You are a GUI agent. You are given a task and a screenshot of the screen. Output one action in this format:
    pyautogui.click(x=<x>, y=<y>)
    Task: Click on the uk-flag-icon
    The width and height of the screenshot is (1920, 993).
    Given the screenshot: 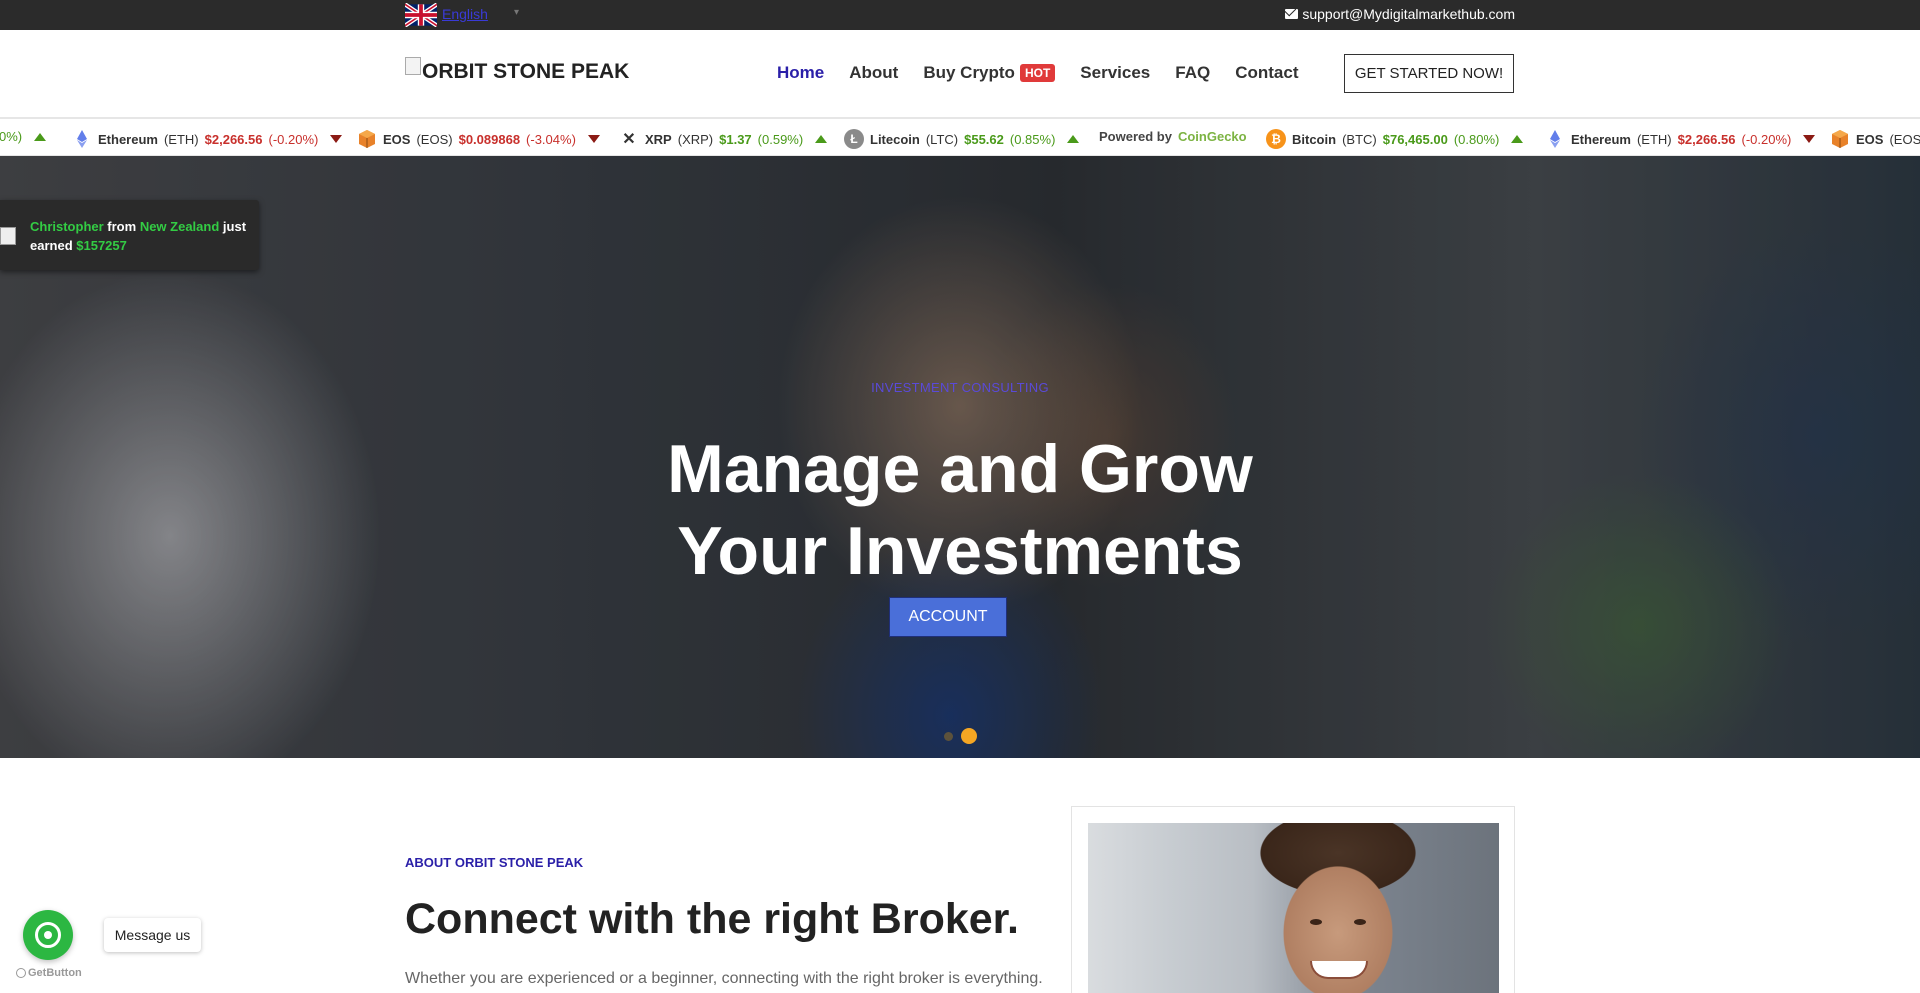 What is the action you would take?
    pyautogui.click(x=421, y=15)
    